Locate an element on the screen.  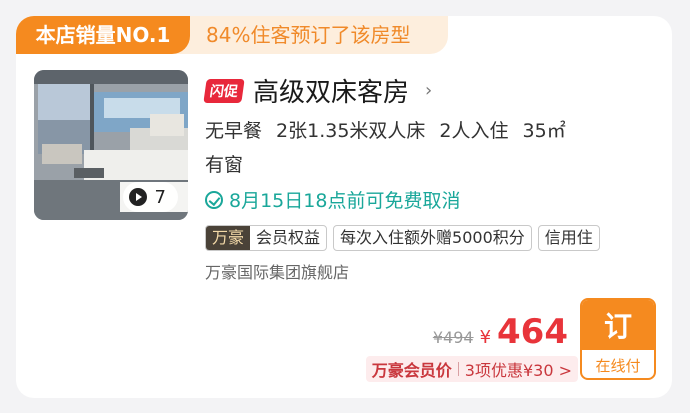
bonus-points-tag: 每次入住额外赠5000积分 is located at coordinates (432, 238).